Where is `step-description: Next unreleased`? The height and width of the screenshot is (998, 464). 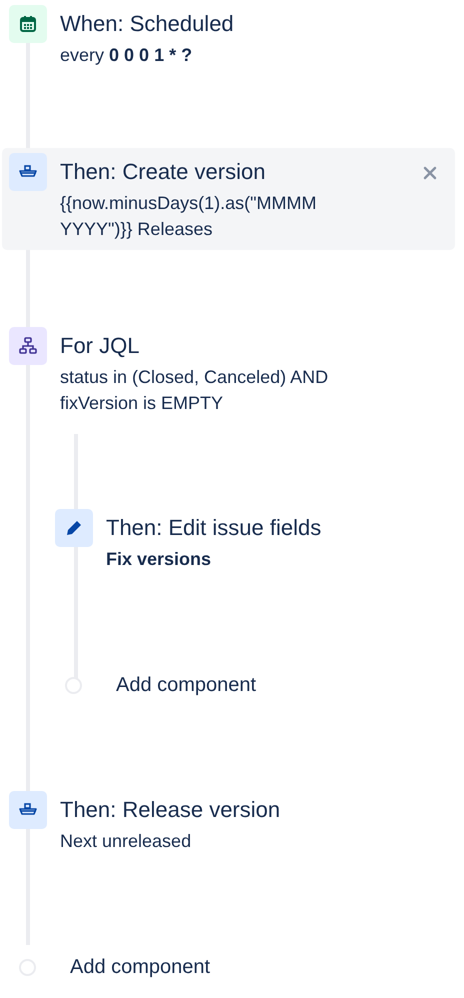 step-description: Next unreleased is located at coordinates (126, 841).